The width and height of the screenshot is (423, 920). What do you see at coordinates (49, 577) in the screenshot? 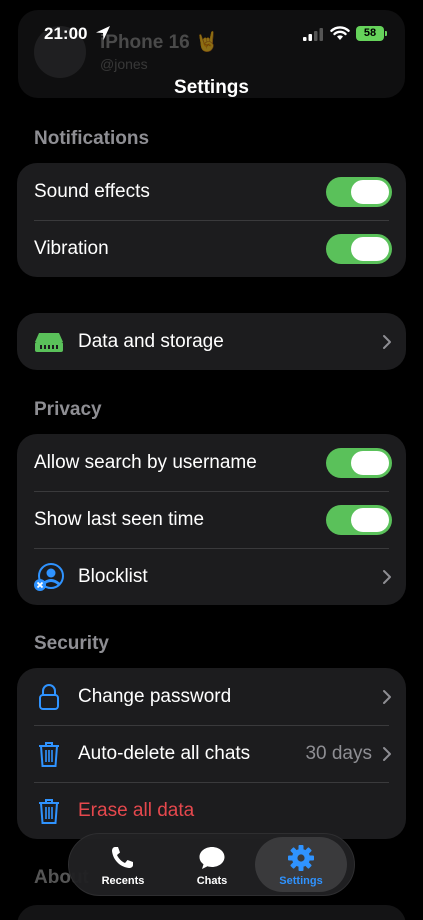
I see `blocked-user-icon` at bounding box center [49, 577].